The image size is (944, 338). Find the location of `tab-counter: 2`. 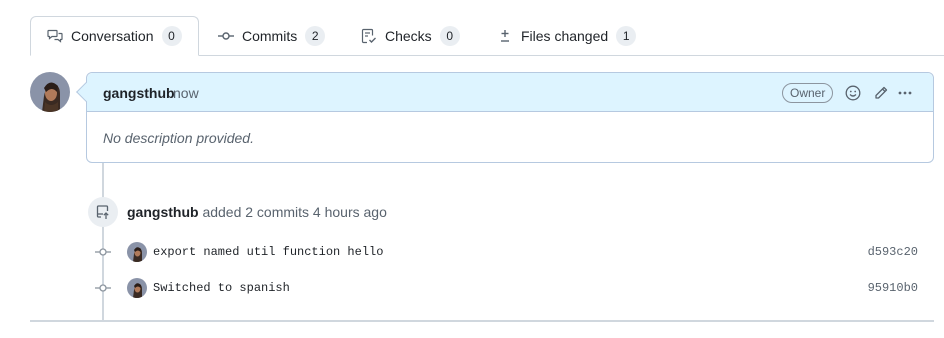

tab-counter: 2 is located at coordinates (315, 36).